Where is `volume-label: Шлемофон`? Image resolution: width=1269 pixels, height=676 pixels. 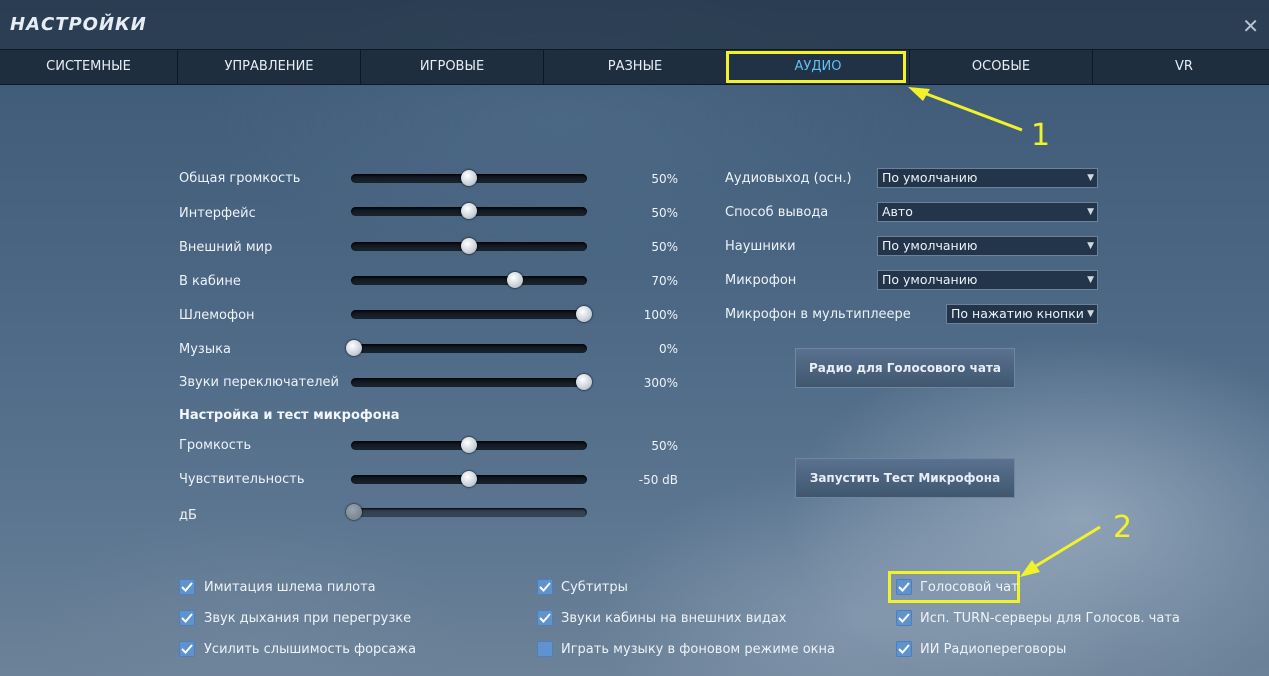
volume-label: Шлемофон is located at coordinates (217, 315).